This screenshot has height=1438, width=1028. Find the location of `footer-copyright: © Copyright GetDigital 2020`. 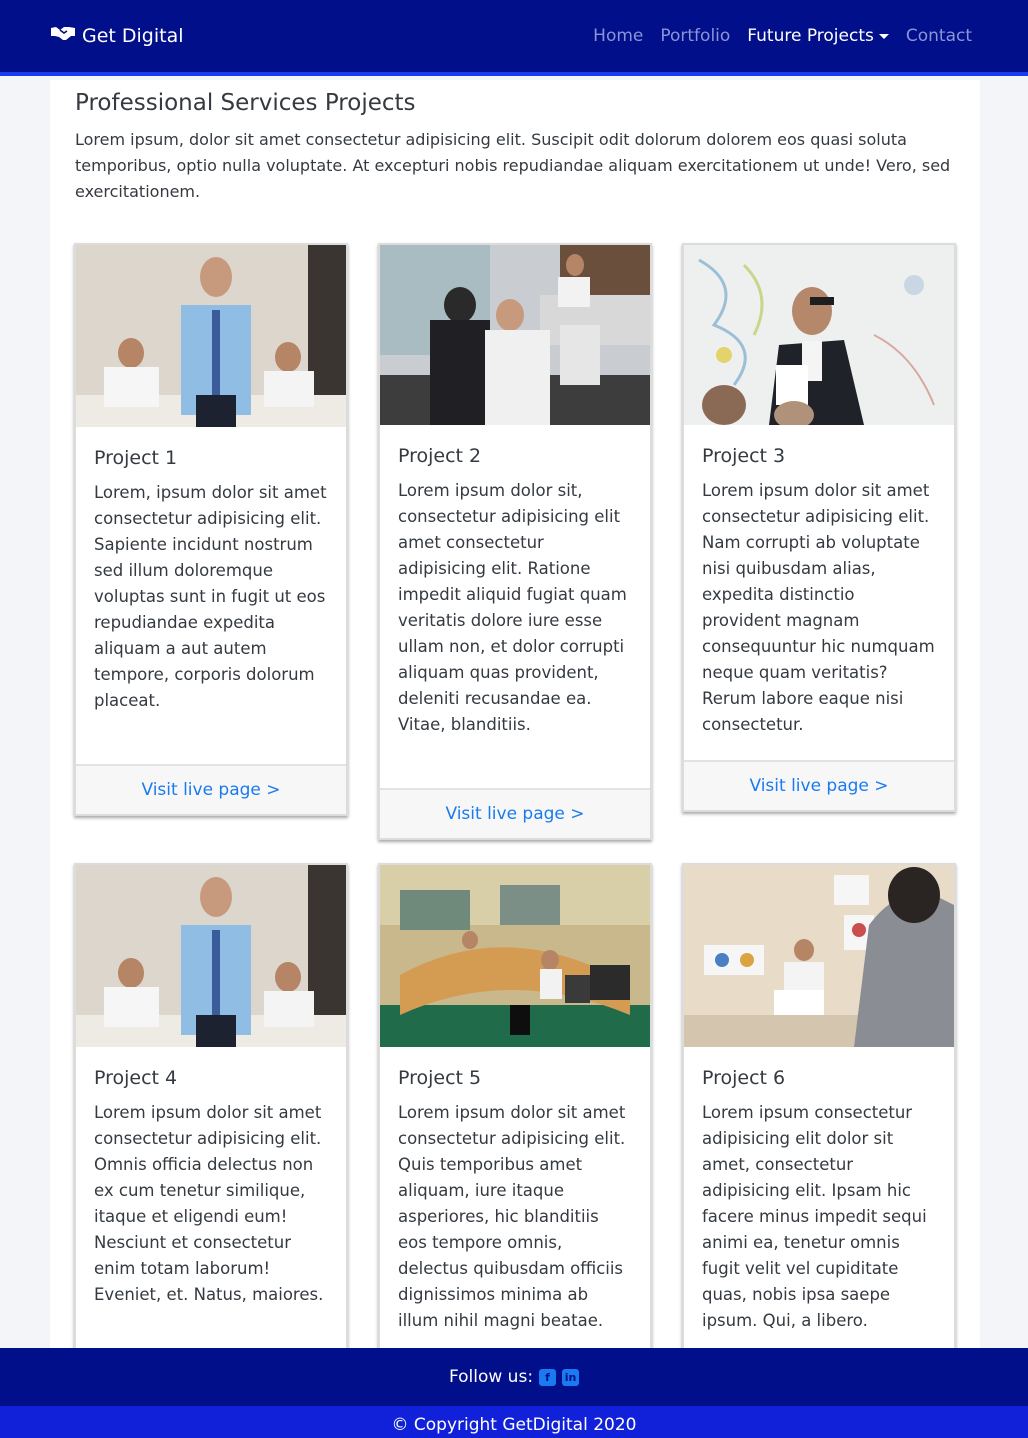

footer-copyright: © Copyright GetDigital 2020 is located at coordinates (514, 1422).